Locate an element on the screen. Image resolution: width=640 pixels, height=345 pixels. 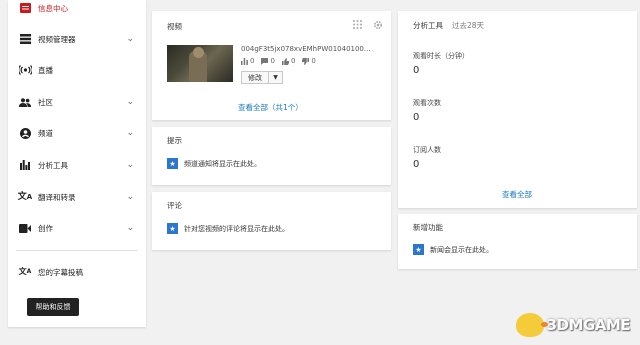
translate-icon: 文A is located at coordinates (25, 196).